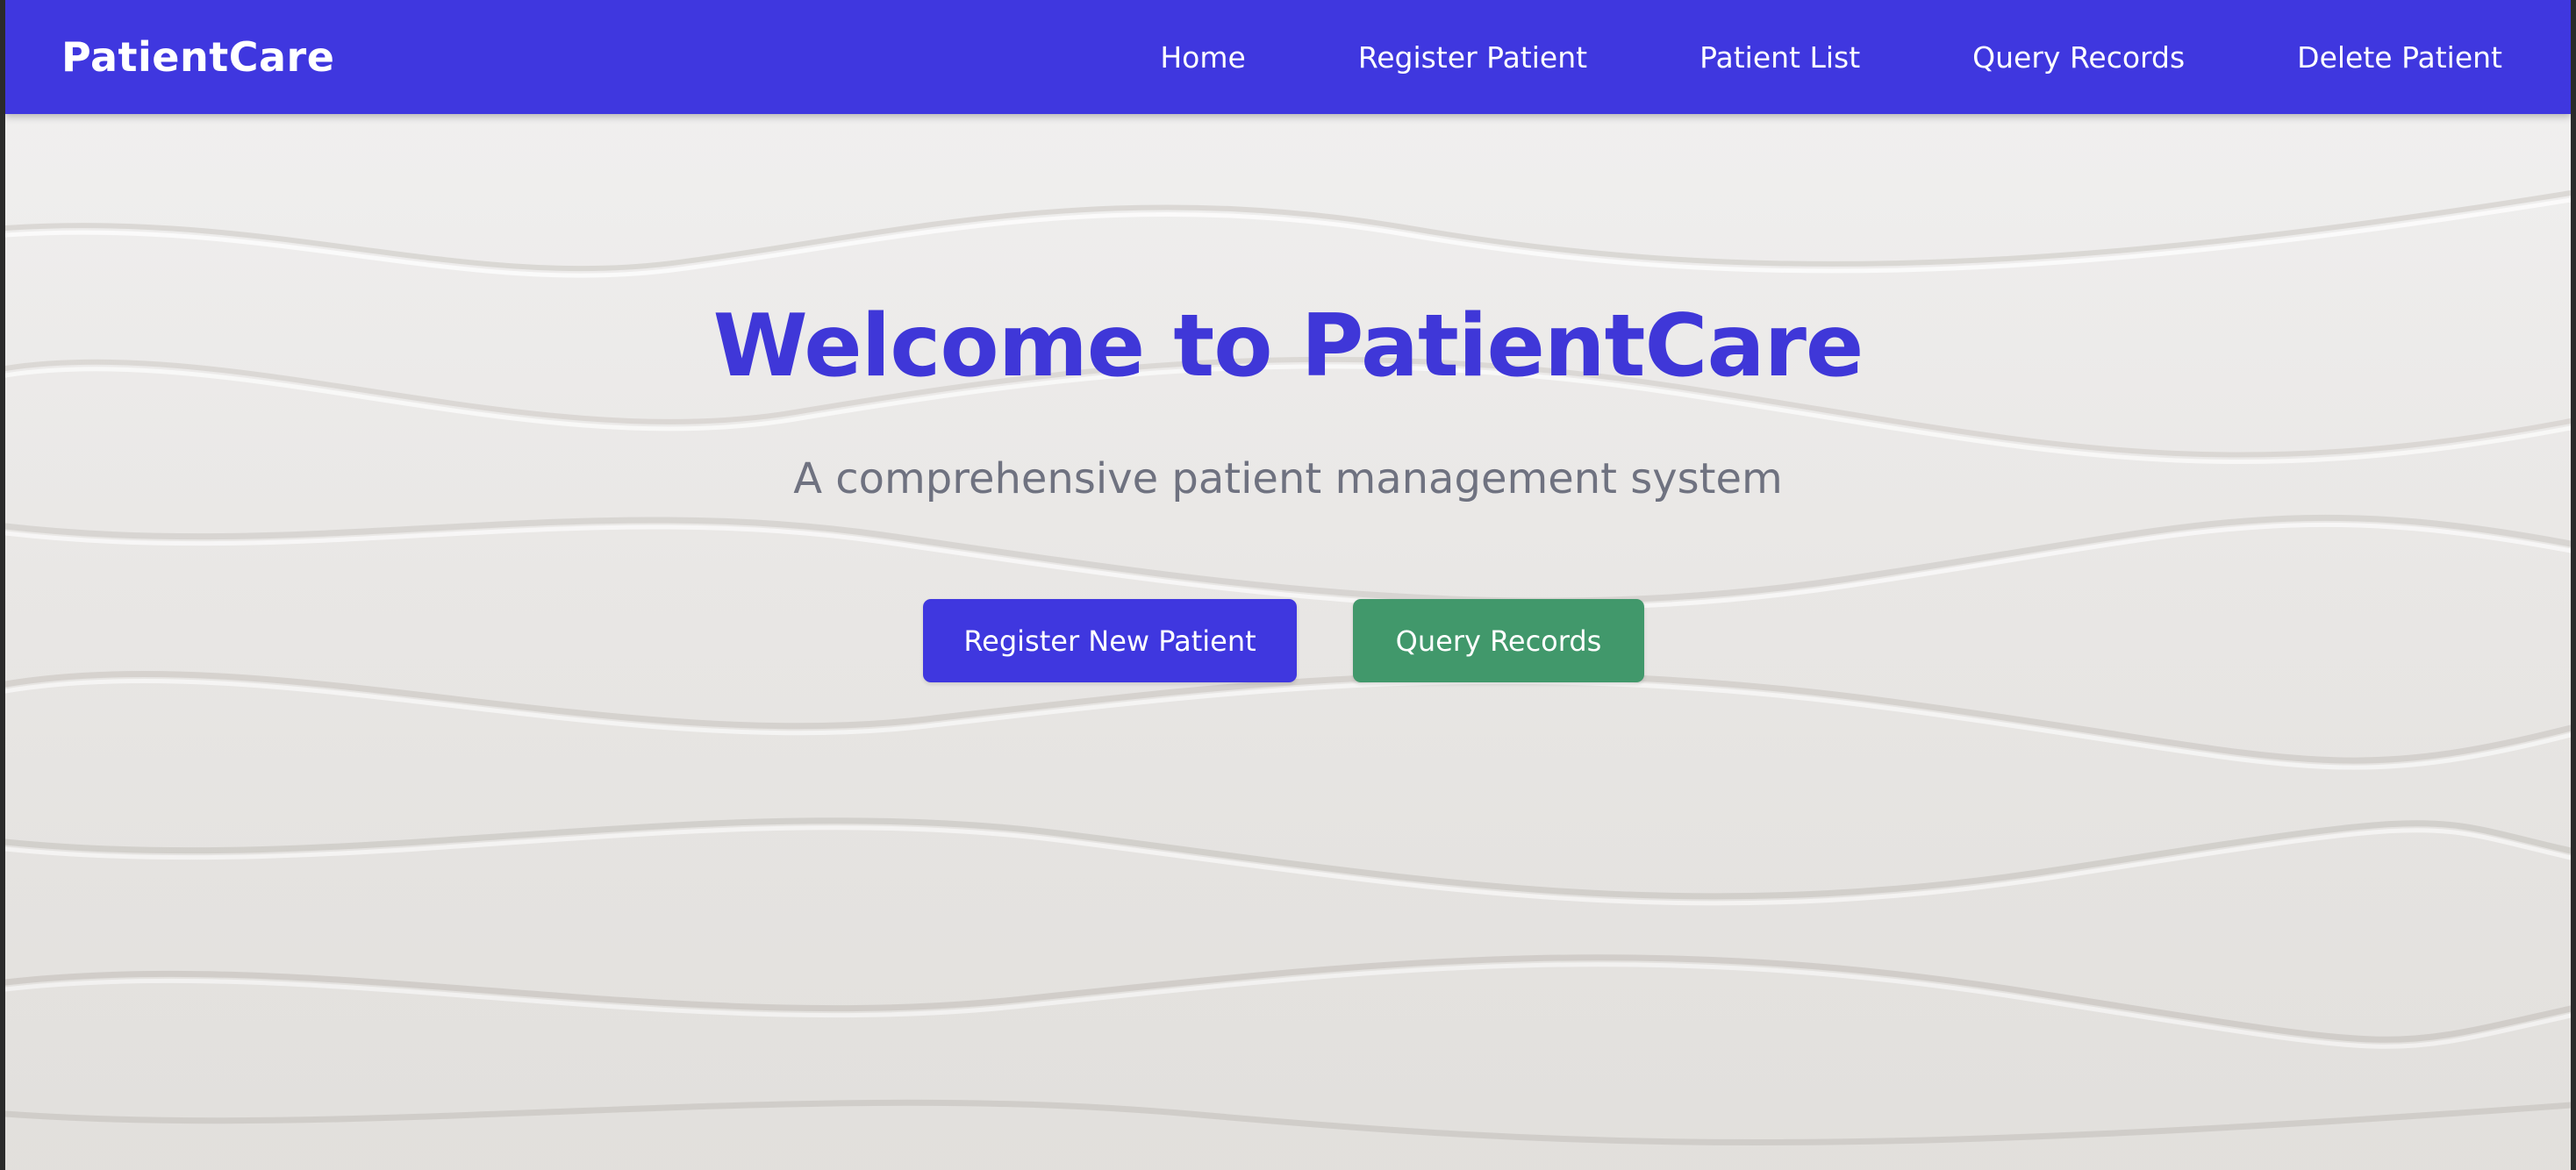 This screenshot has height=1170, width=2576. What do you see at coordinates (1779, 57) in the screenshot?
I see `nav-link-patient-list: Patient List` at bounding box center [1779, 57].